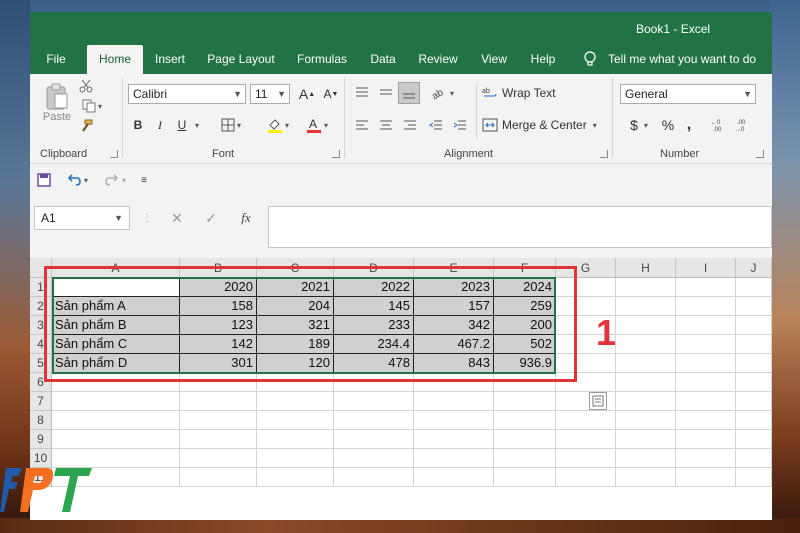  I want to click on cell-a4: Sản phẩm C, so click(116, 344).